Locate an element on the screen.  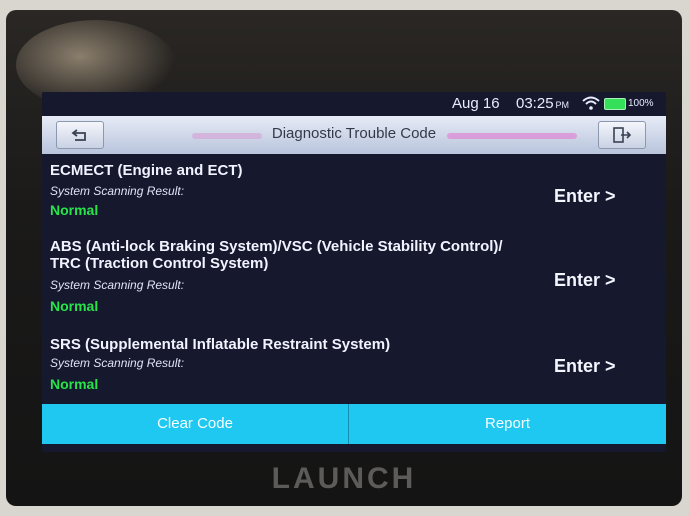
exit-icon is located at coordinates (622, 135).